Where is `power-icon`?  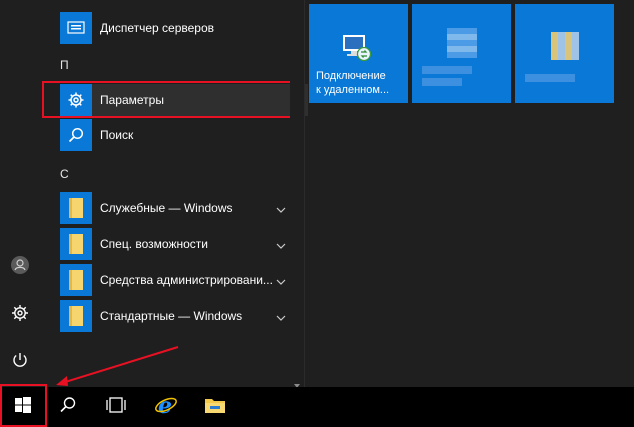
power-icon is located at coordinates (20, 362).